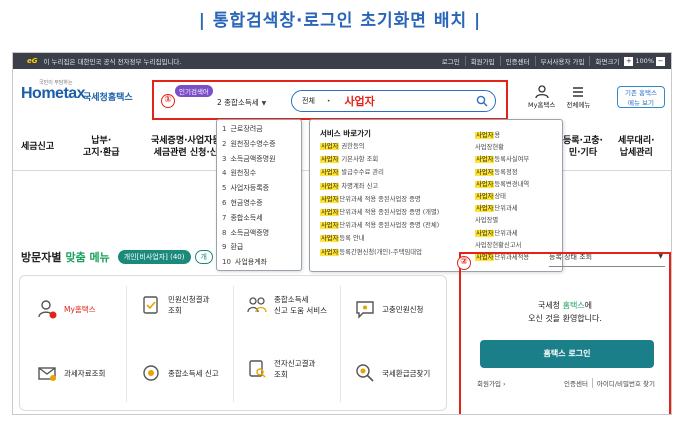  Describe the element at coordinates (77, 91) in the screenshot. I see `hometax-logo: 국민이 부담하는 Hometax 국세청홈택스` at that location.